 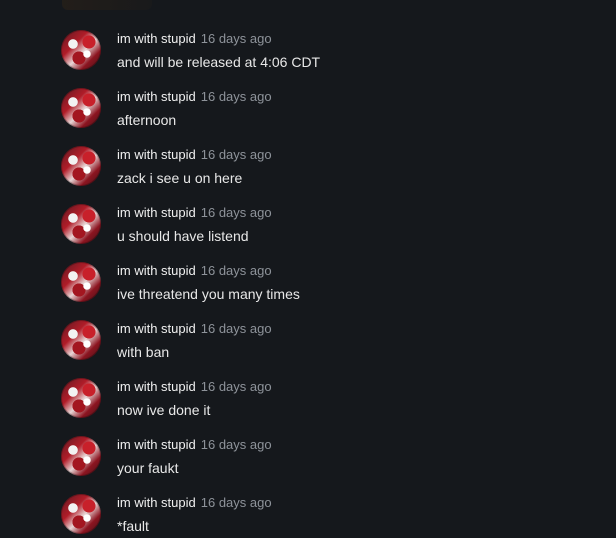 What do you see at coordinates (143, 352) in the screenshot?
I see `message-text: with ban` at bounding box center [143, 352].